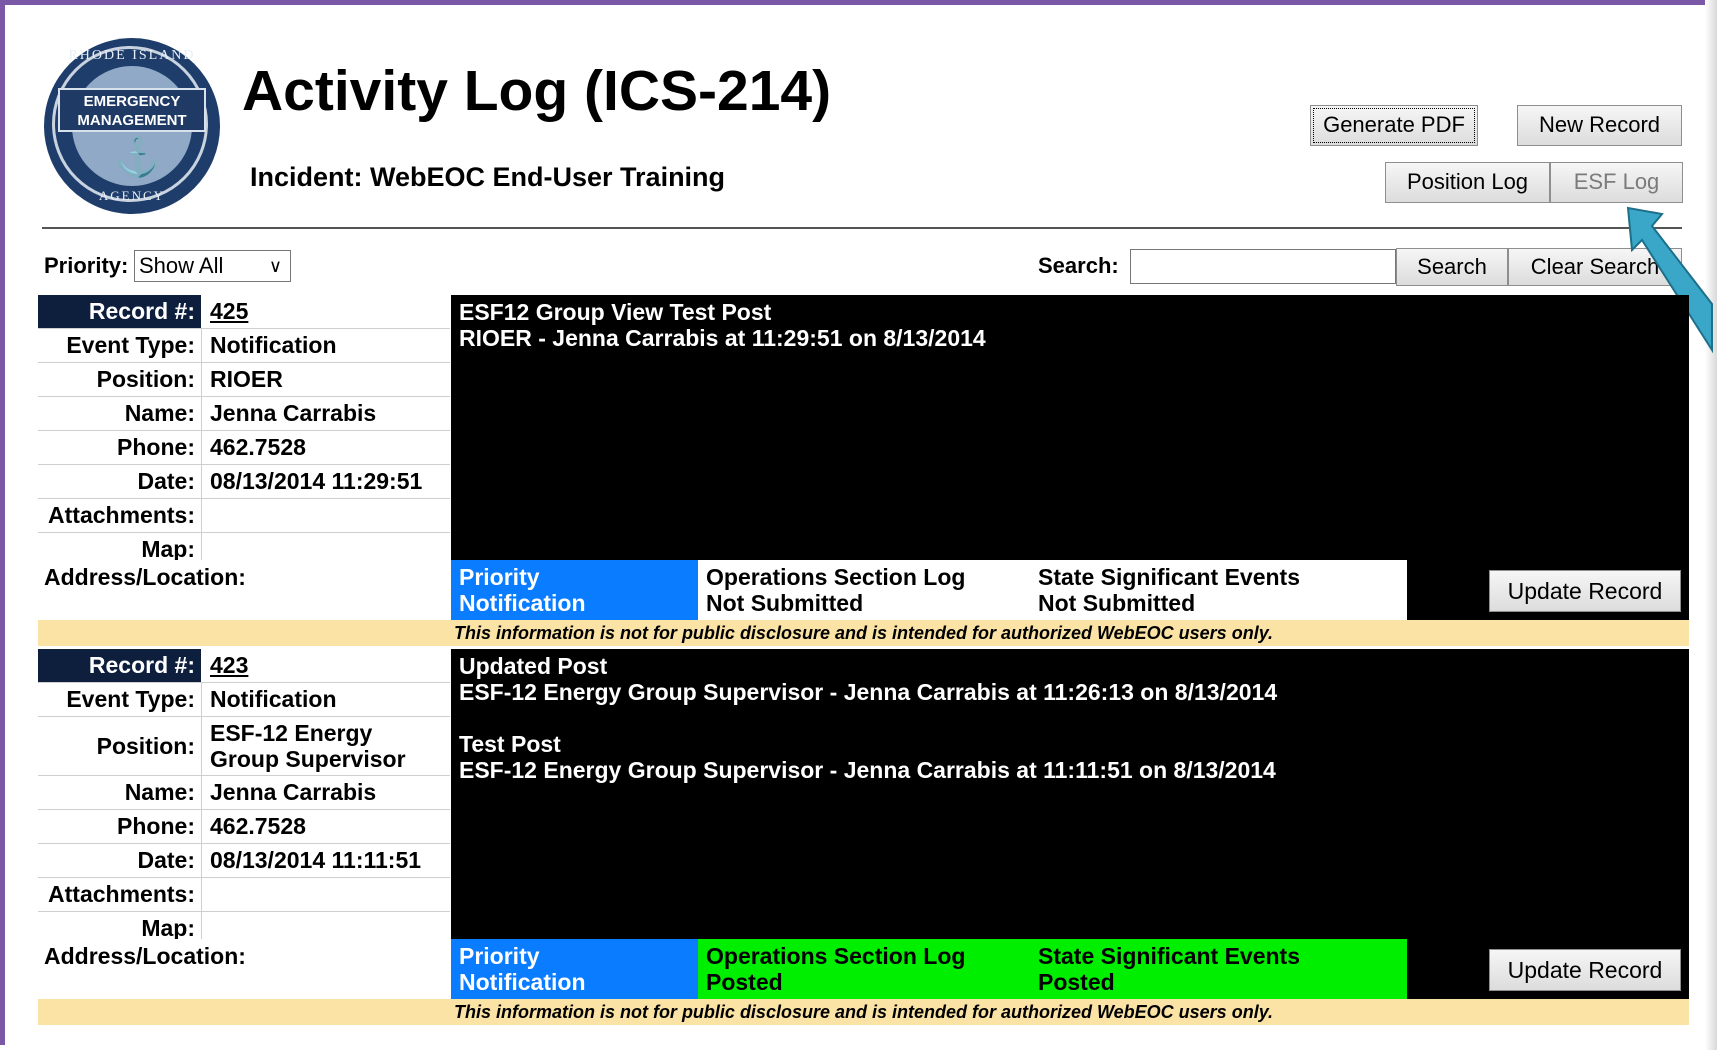 The width and height of the screenshot is (1717, 1050). I want to click on logo-top-text: RHODE ISLAND, so click(132, 55).